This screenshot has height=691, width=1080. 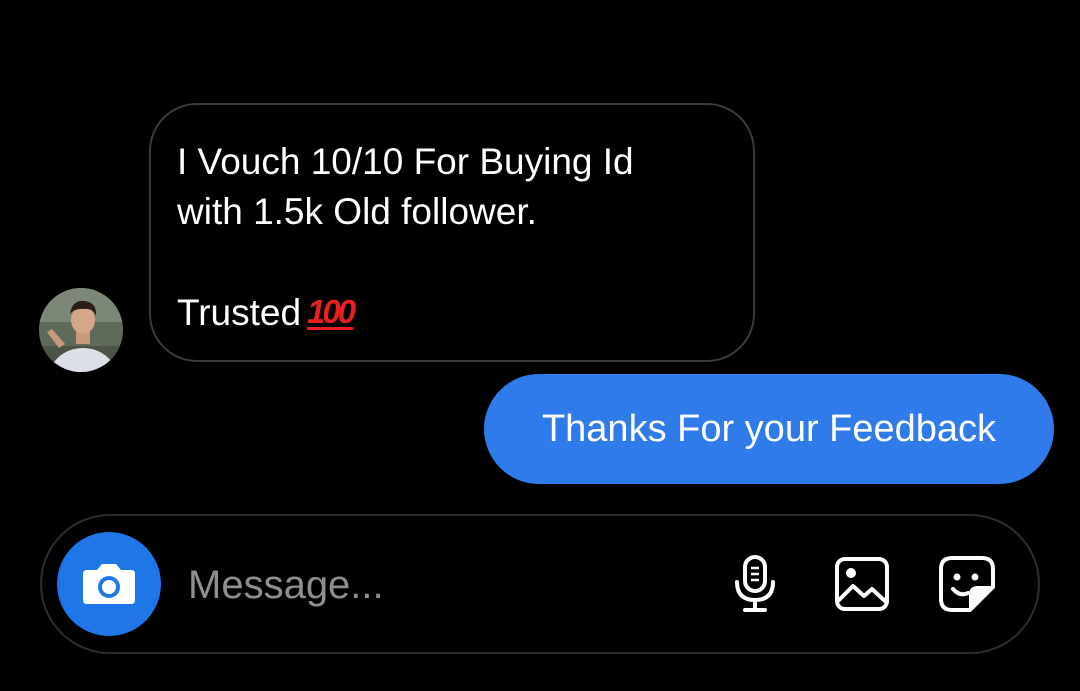 I want to click on sticker-button, so click(x=967, y=584).